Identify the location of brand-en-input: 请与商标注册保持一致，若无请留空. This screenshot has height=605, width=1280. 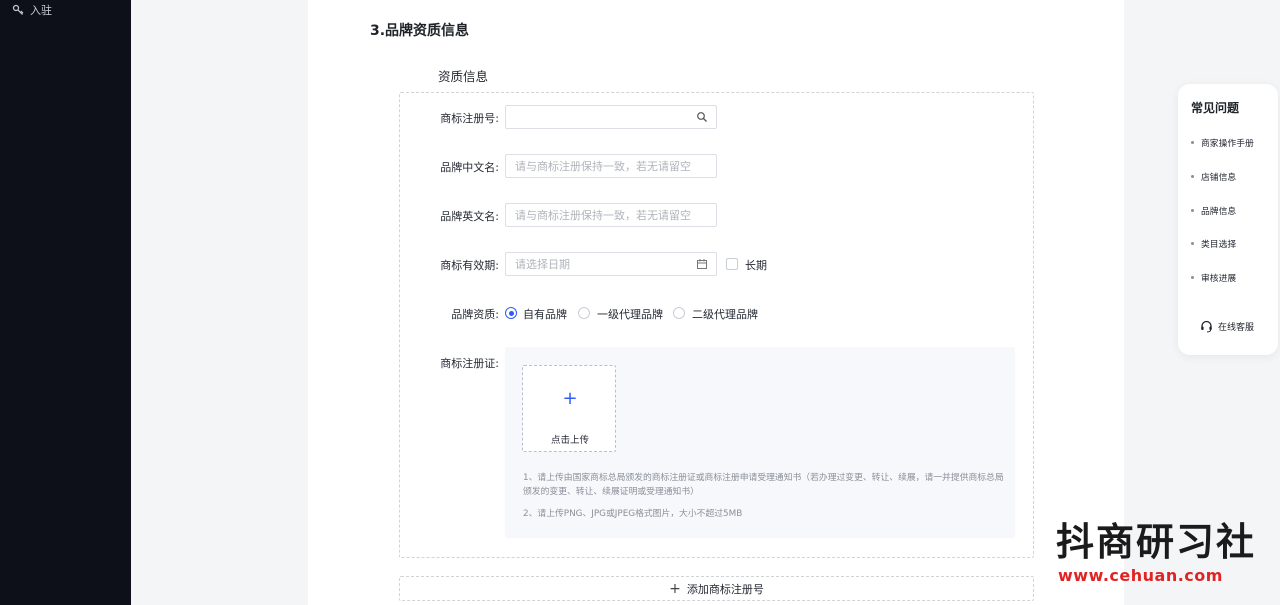
(611, 215).